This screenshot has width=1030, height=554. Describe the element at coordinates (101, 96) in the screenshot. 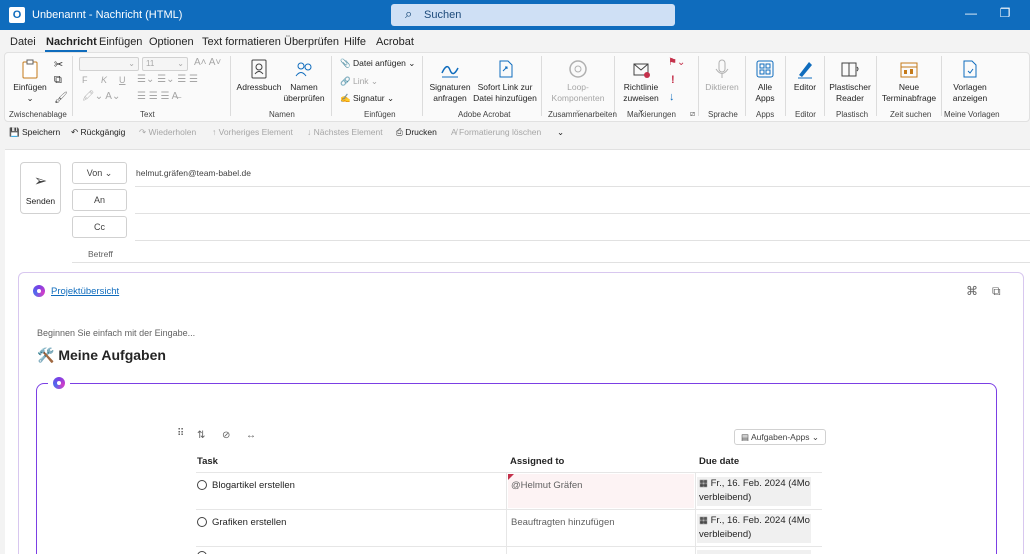

I see `highlight-icon: 🖍⌄ A⌄` at that location.